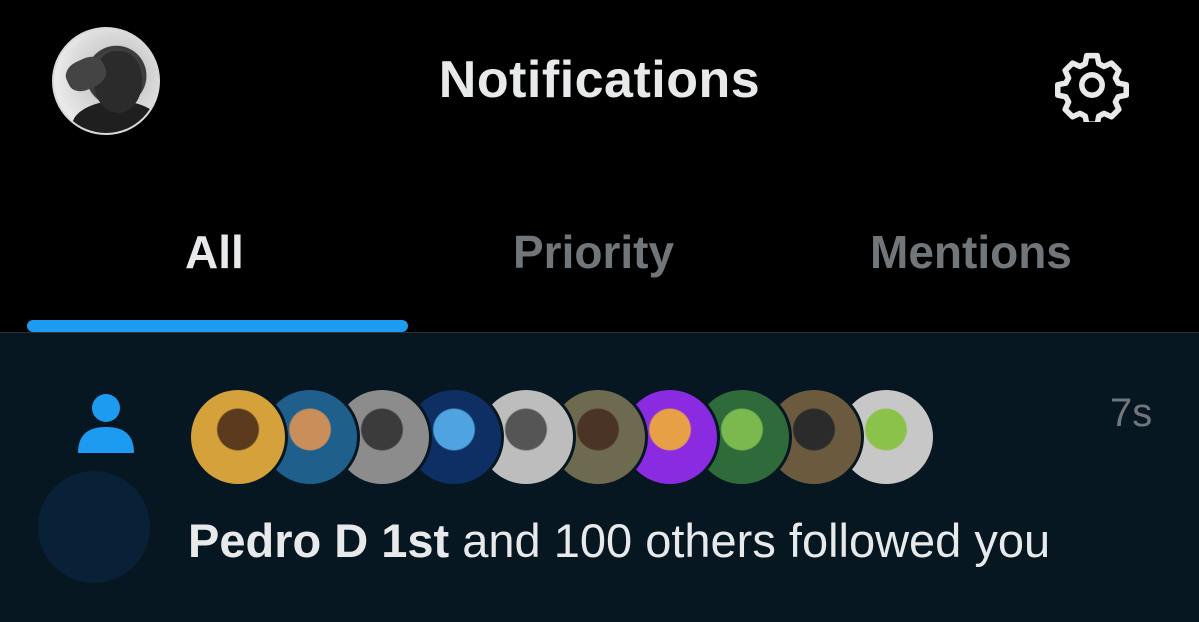  Describe the element at coordinates (318, 540) in the screenshot. I see `actor-name: Pedro D 1st` at that location.